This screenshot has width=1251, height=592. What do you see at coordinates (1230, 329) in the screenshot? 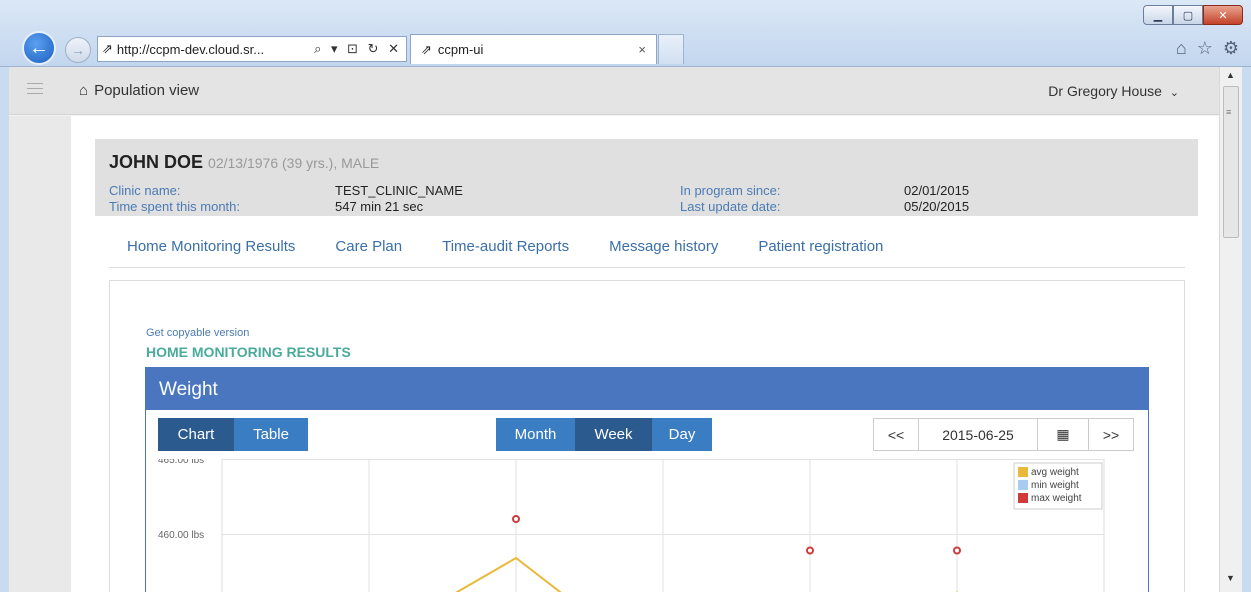
I see `vertical-scrollbar: ▲ ≡ ▼` at bounding box center [1230, 329].